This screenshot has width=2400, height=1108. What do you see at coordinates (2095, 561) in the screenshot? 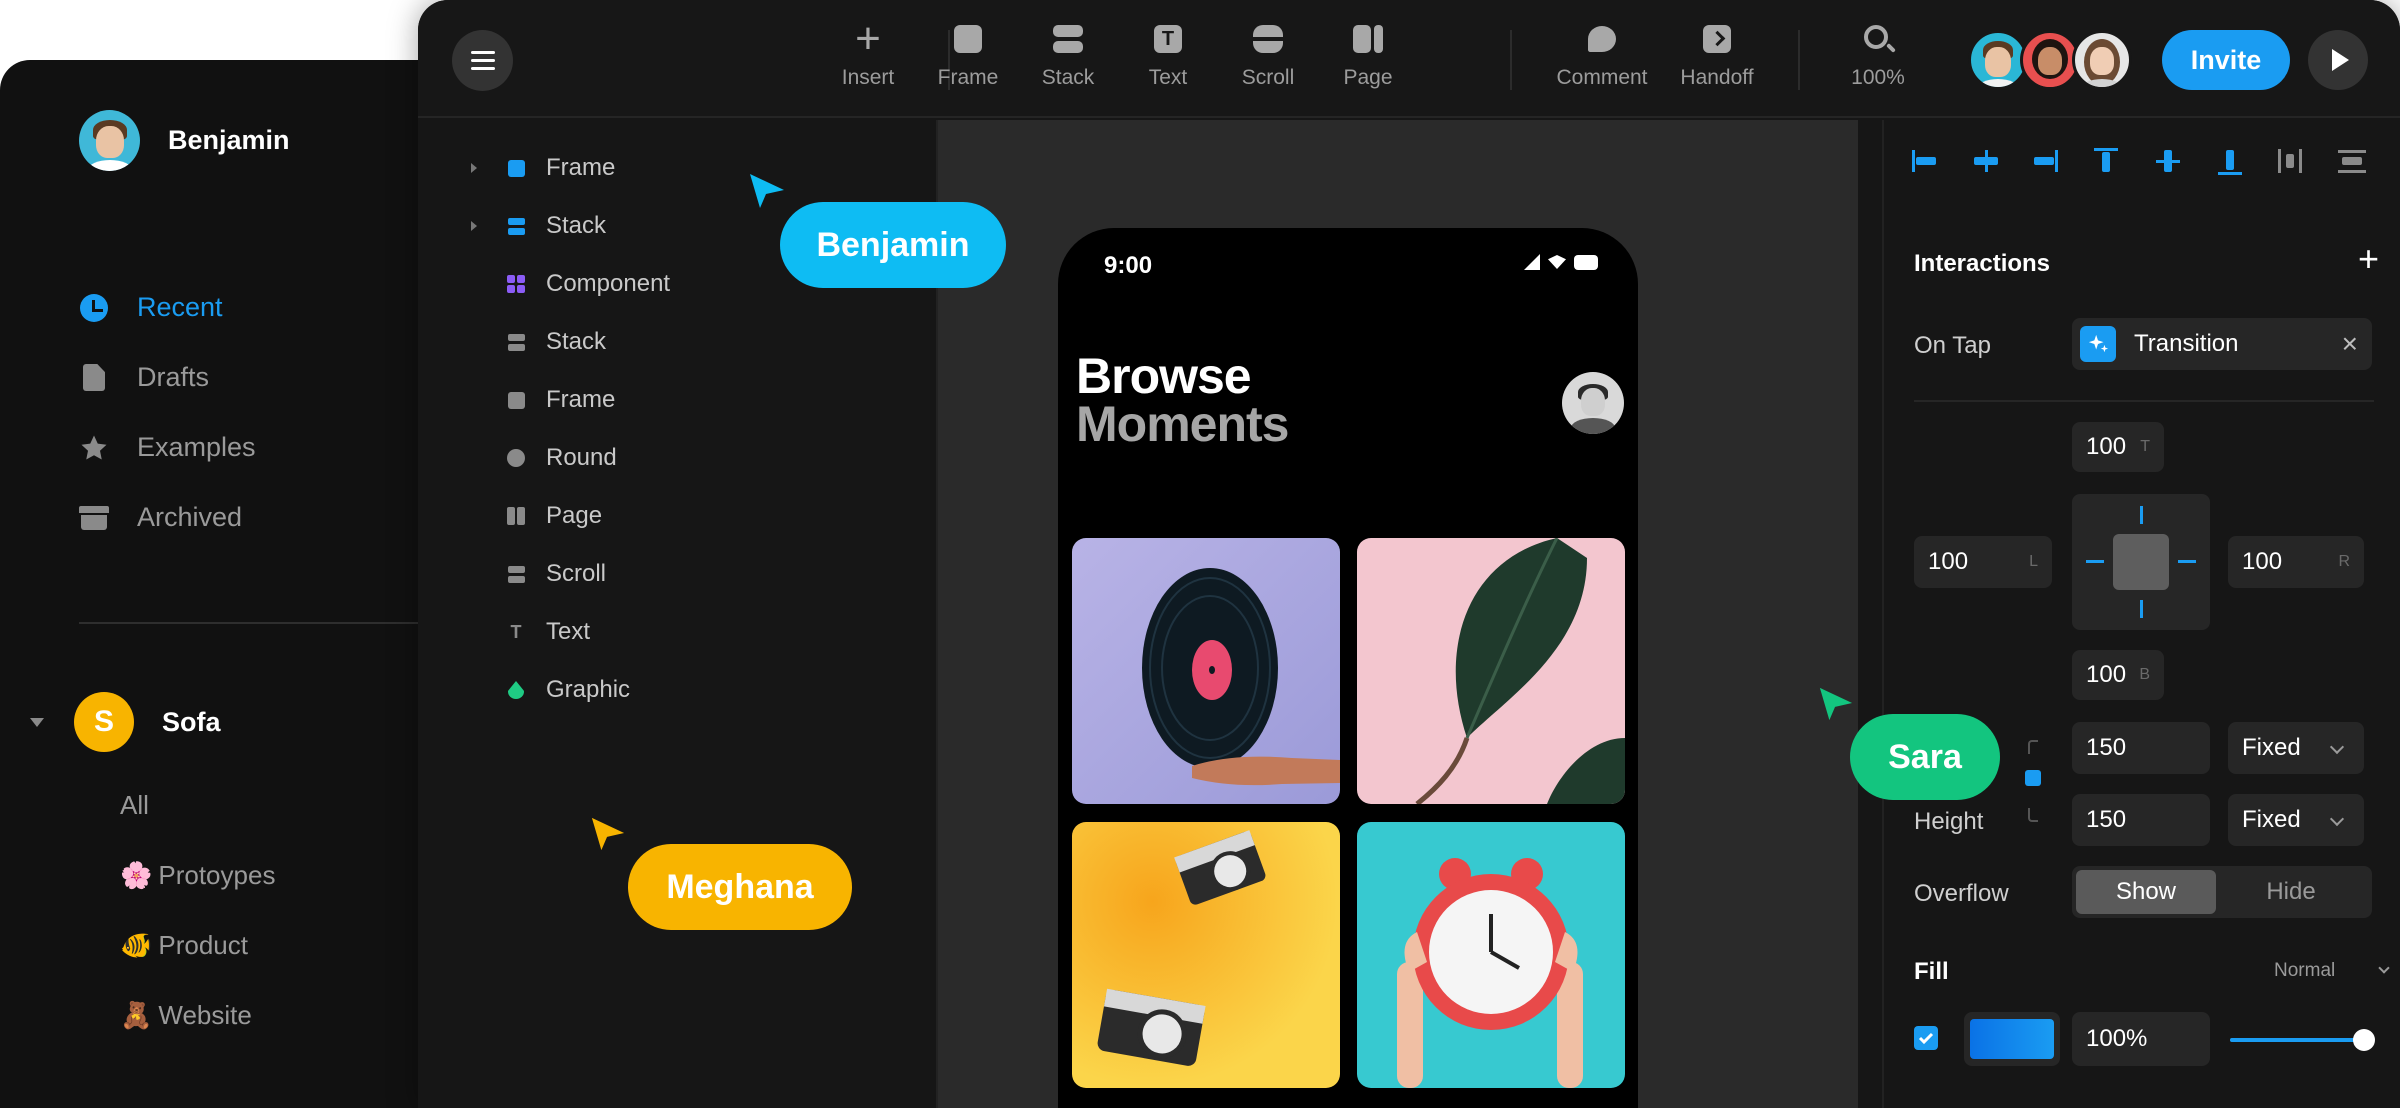
I see `constraint-left` at bounding box center [2095, 561].